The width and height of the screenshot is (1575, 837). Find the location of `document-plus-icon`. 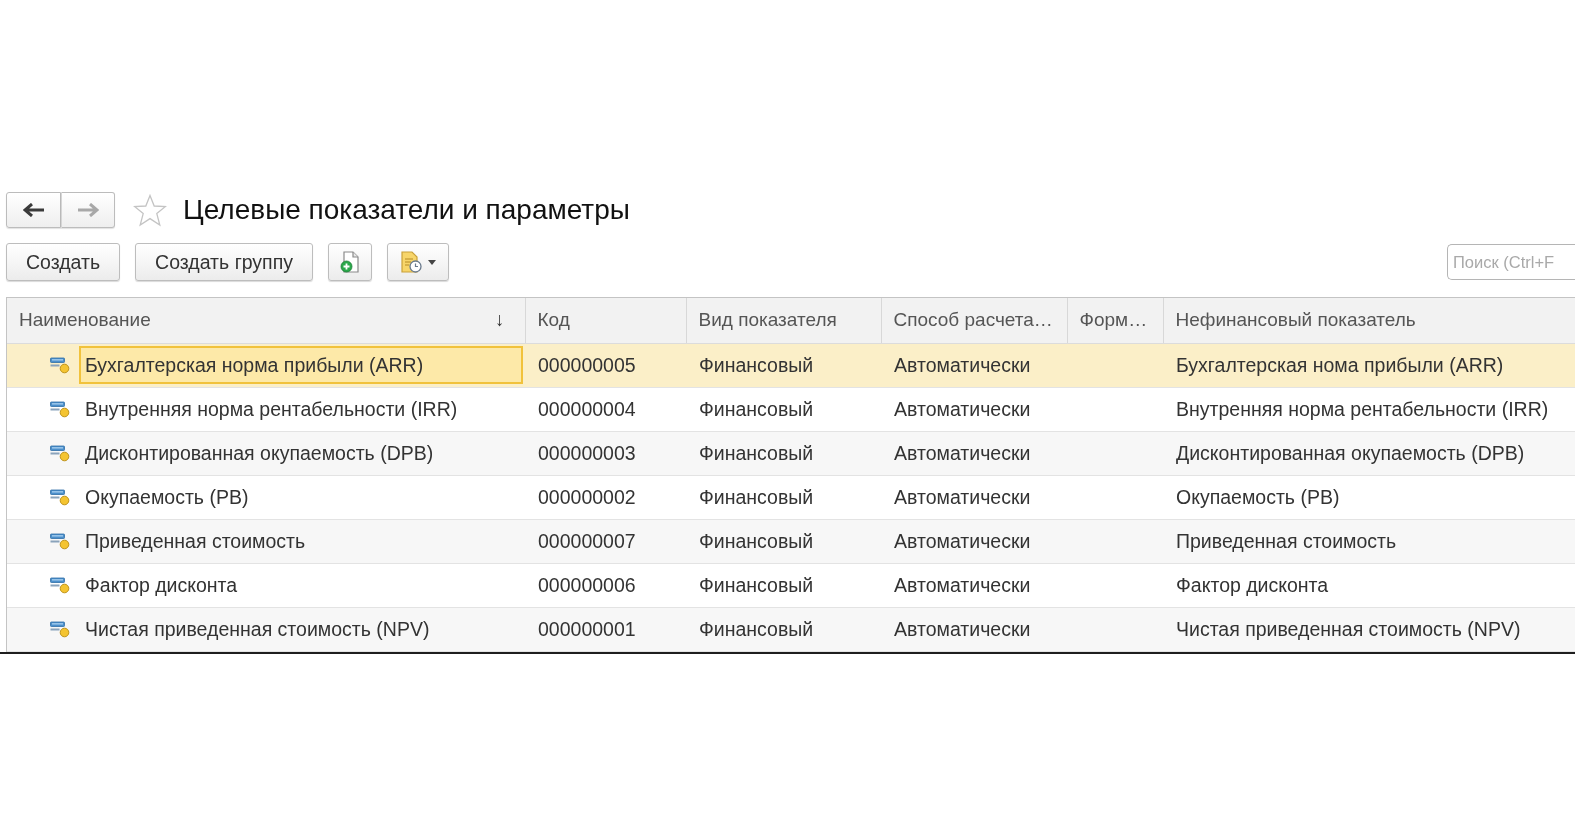

document-plus-icon is located at coordinates (350, 262).